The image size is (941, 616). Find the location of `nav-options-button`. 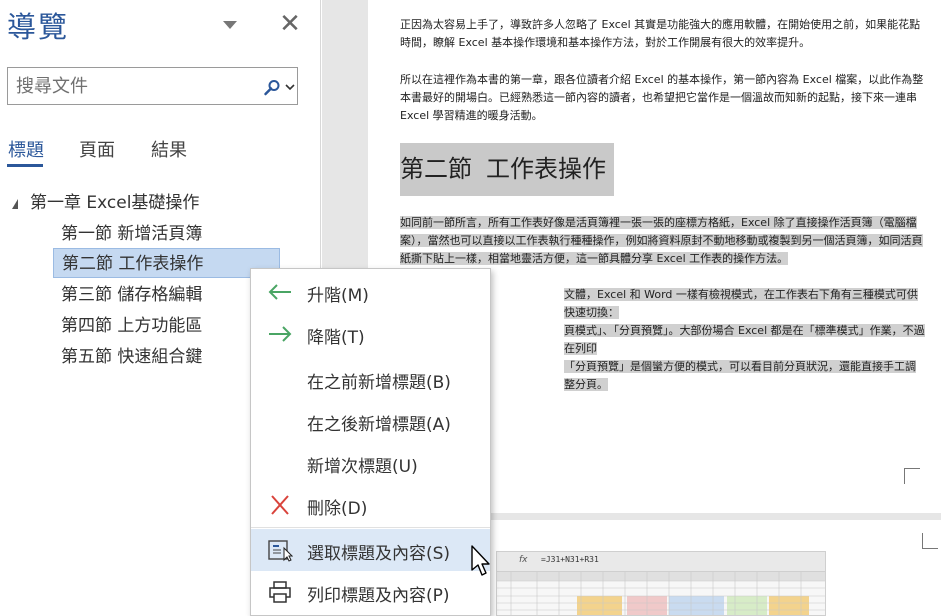

nav-options-button is located at coordinates (230, 24).